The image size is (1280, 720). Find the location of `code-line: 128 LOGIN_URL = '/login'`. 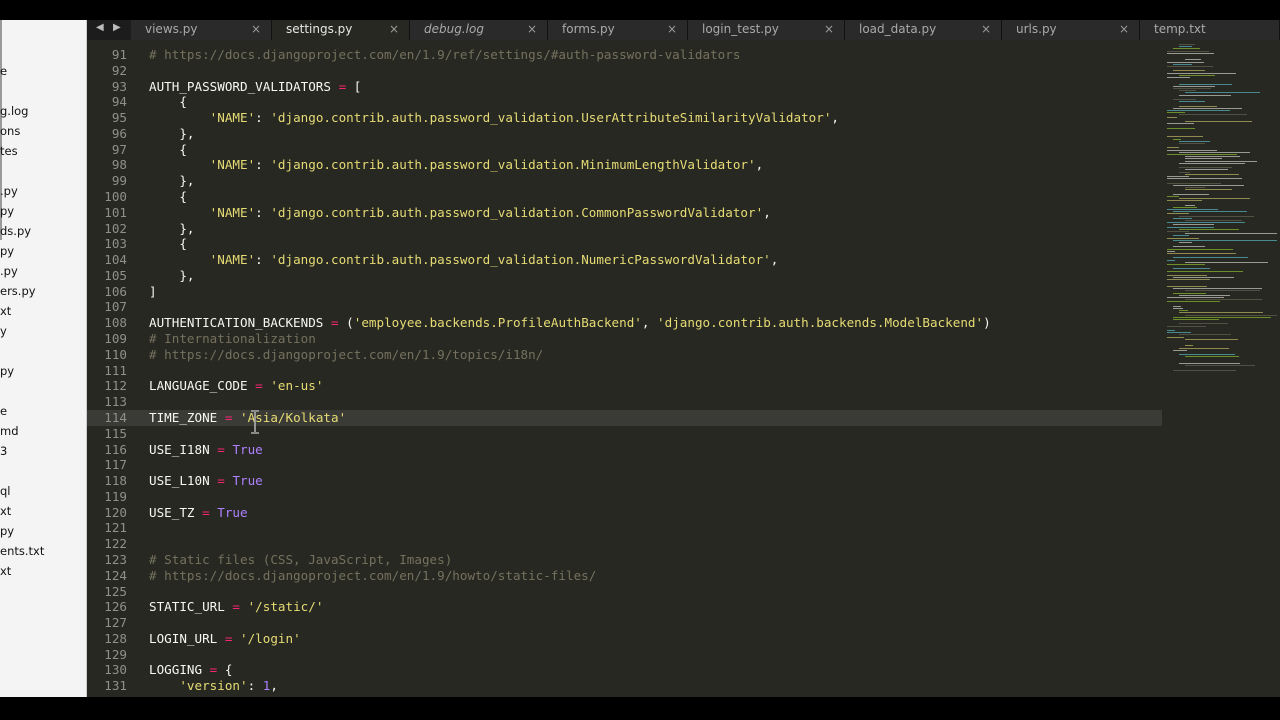

code-line: 128 LOGIN_URL = '/login' is located at coordinates (624, 639).